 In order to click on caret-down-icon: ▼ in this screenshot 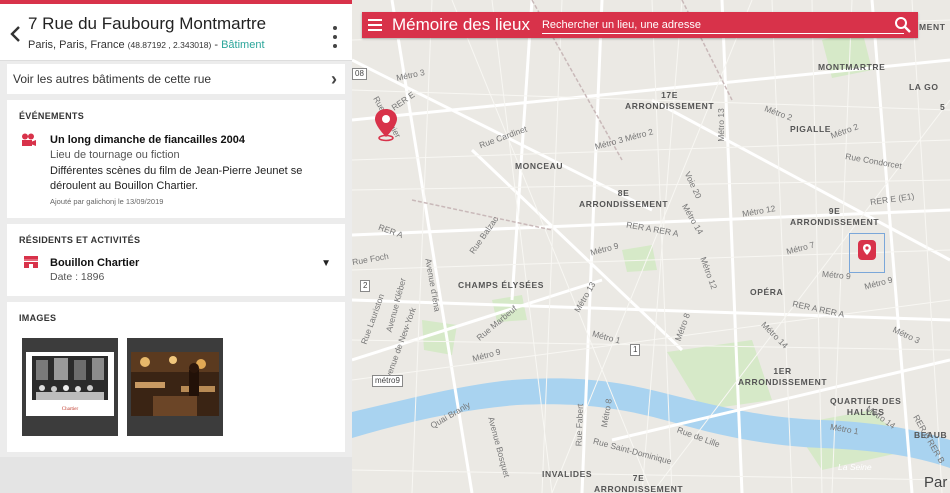, I will do `click(326, 263)`.